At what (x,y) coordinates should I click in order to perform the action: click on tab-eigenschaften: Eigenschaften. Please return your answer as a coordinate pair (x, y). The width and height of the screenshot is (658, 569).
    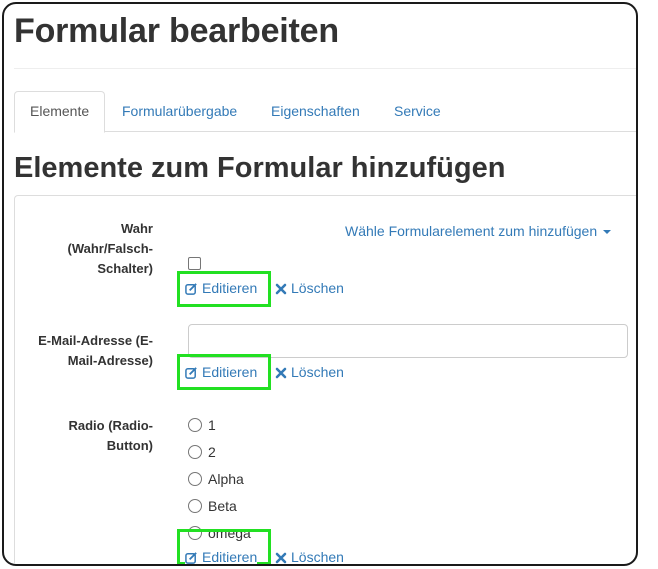
    Looking at the image, I should click on (315, 111).